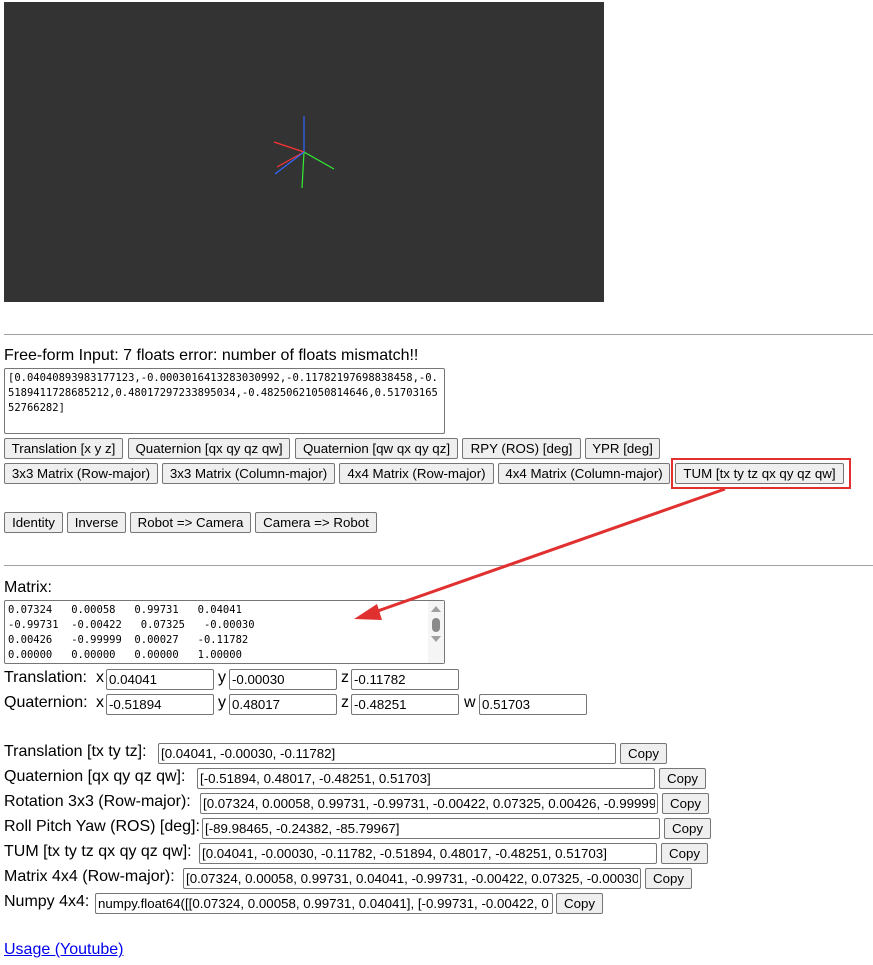 This screenshot has width=873, height=965. What do you see at coordinates (622, 448) in the screenshot?
I see `ypr-format-button: YPR [deg]` at bounding box center [622, 448].